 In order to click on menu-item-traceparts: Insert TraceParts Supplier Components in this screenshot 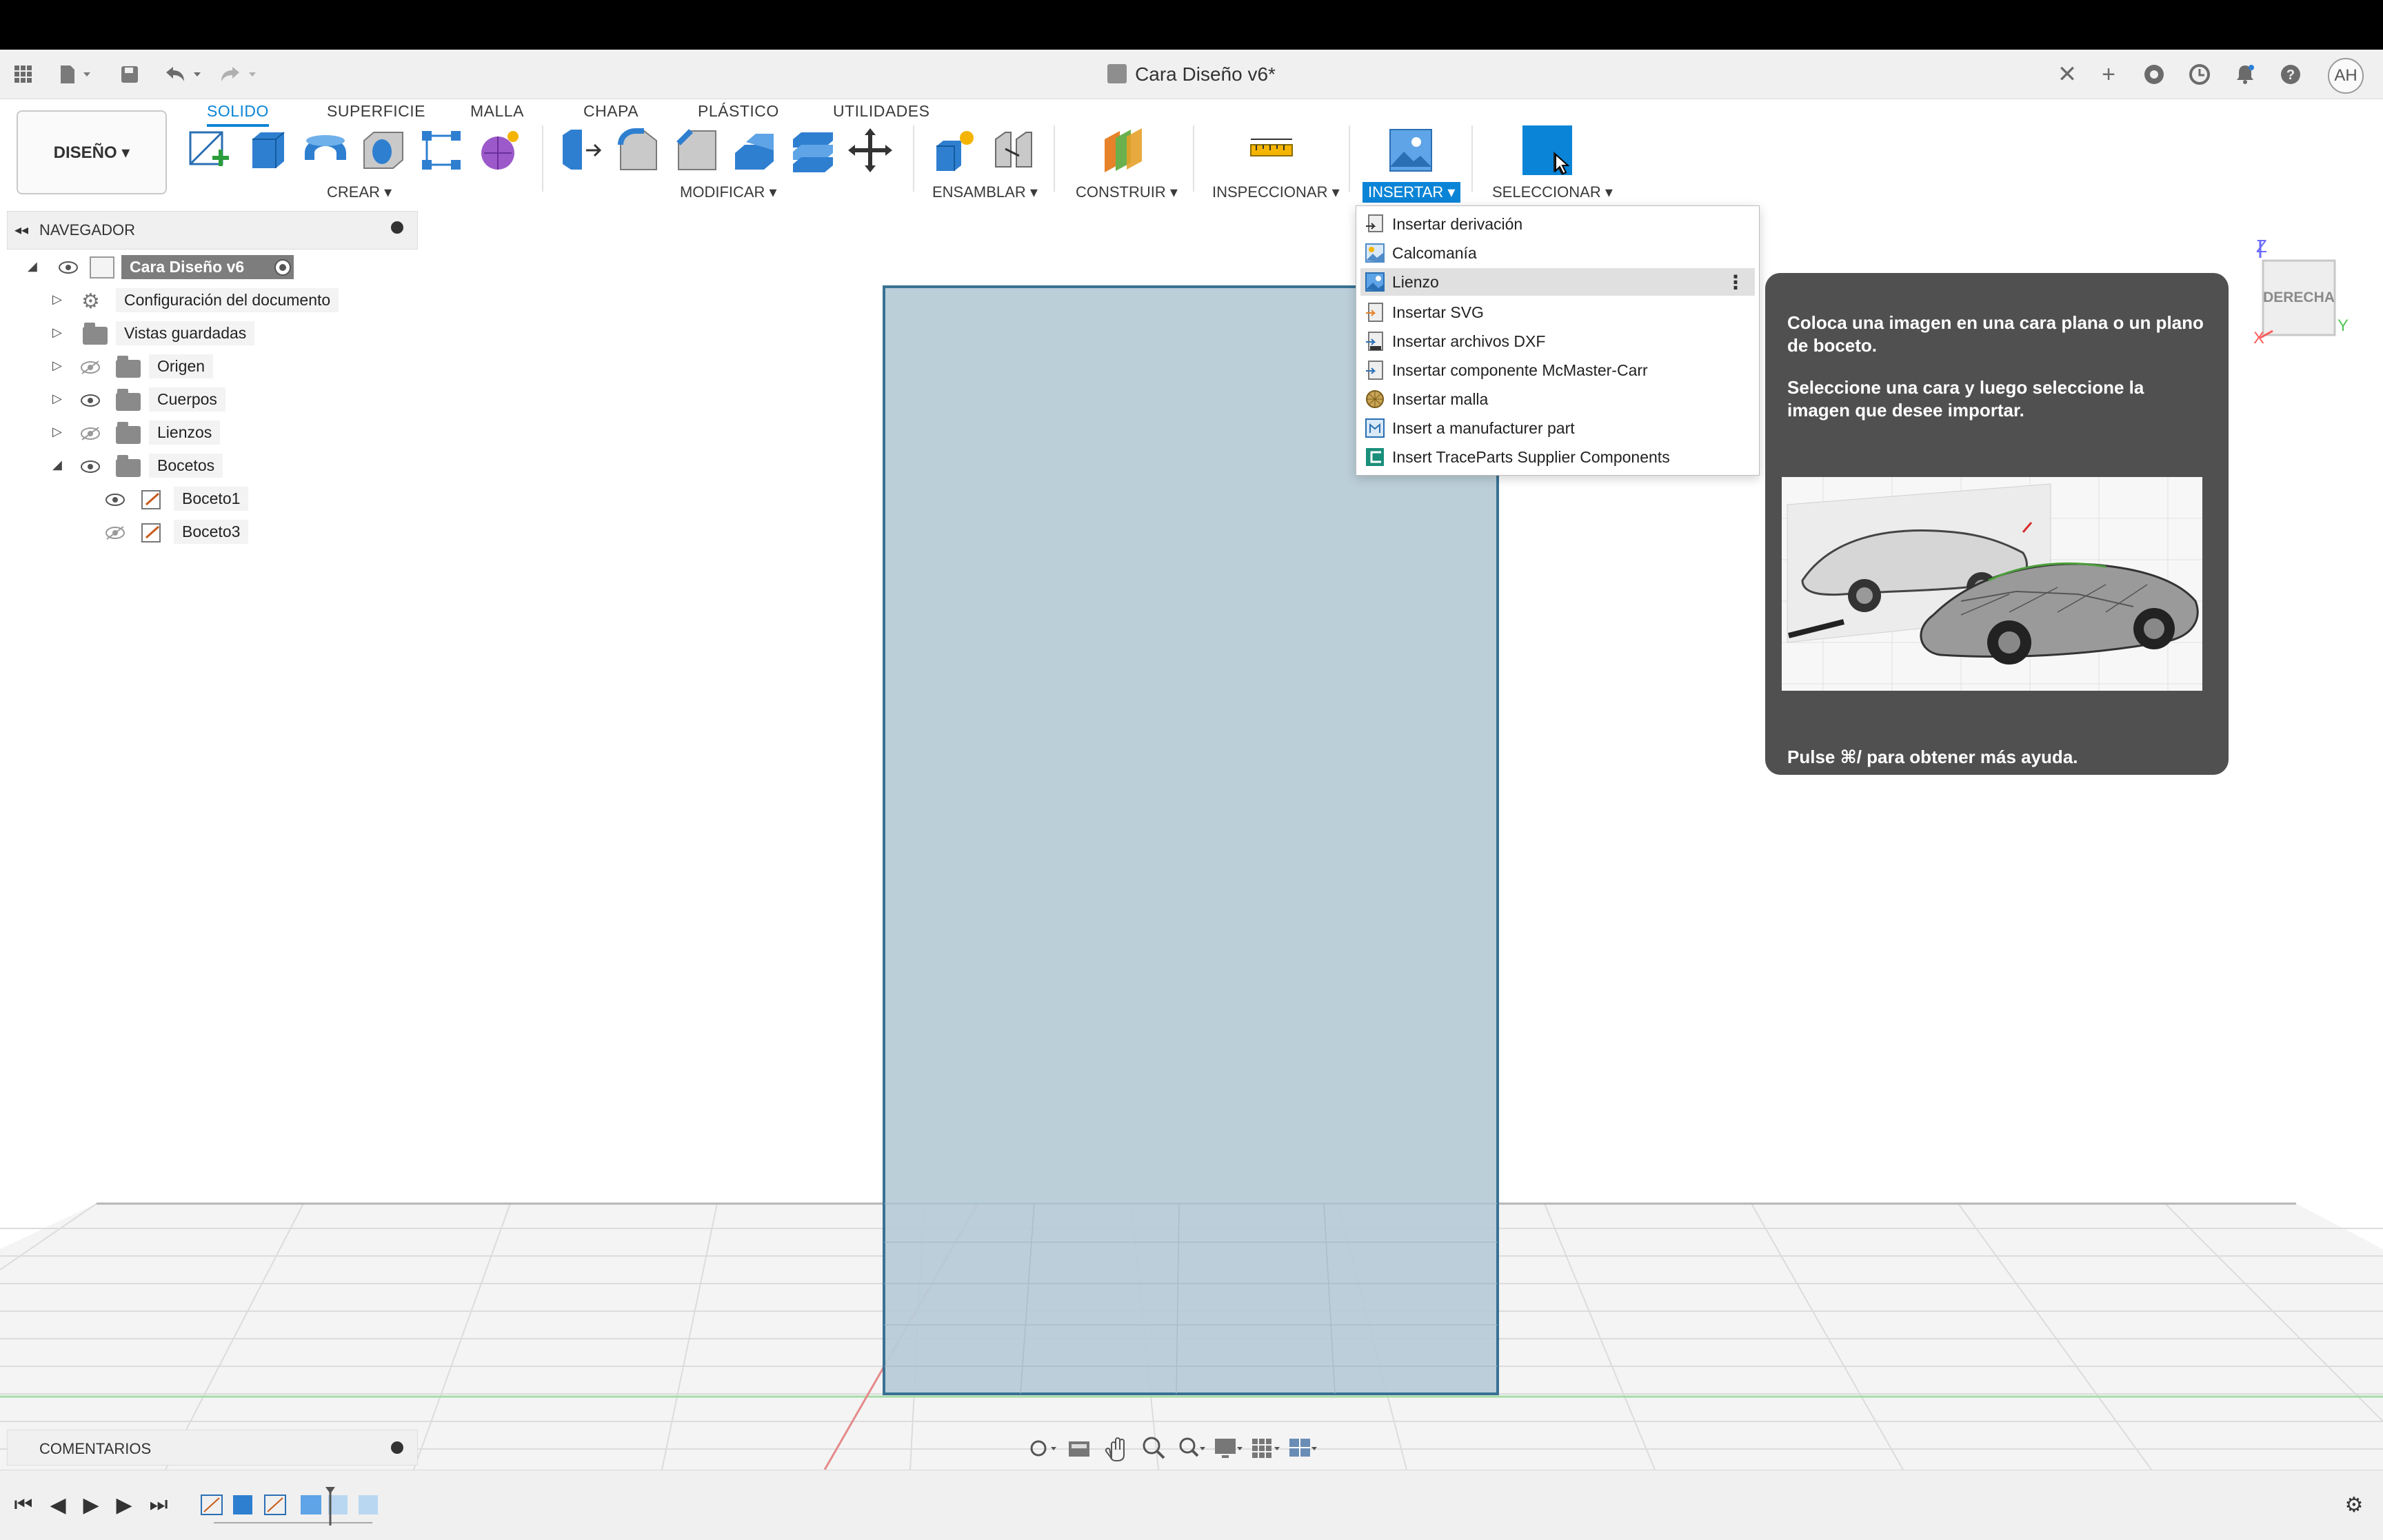, I will do `click(1557, 457)`.